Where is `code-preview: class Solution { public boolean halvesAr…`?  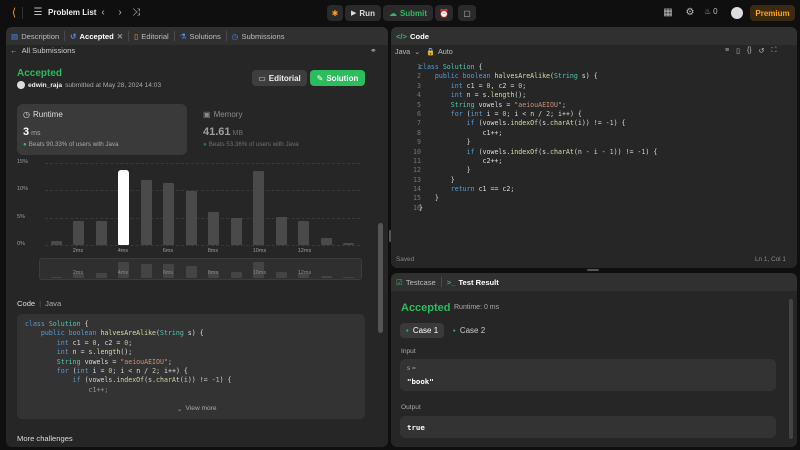
code-preview: class Solution { public boolean halvesAr… is located at coordinates (191, 366).